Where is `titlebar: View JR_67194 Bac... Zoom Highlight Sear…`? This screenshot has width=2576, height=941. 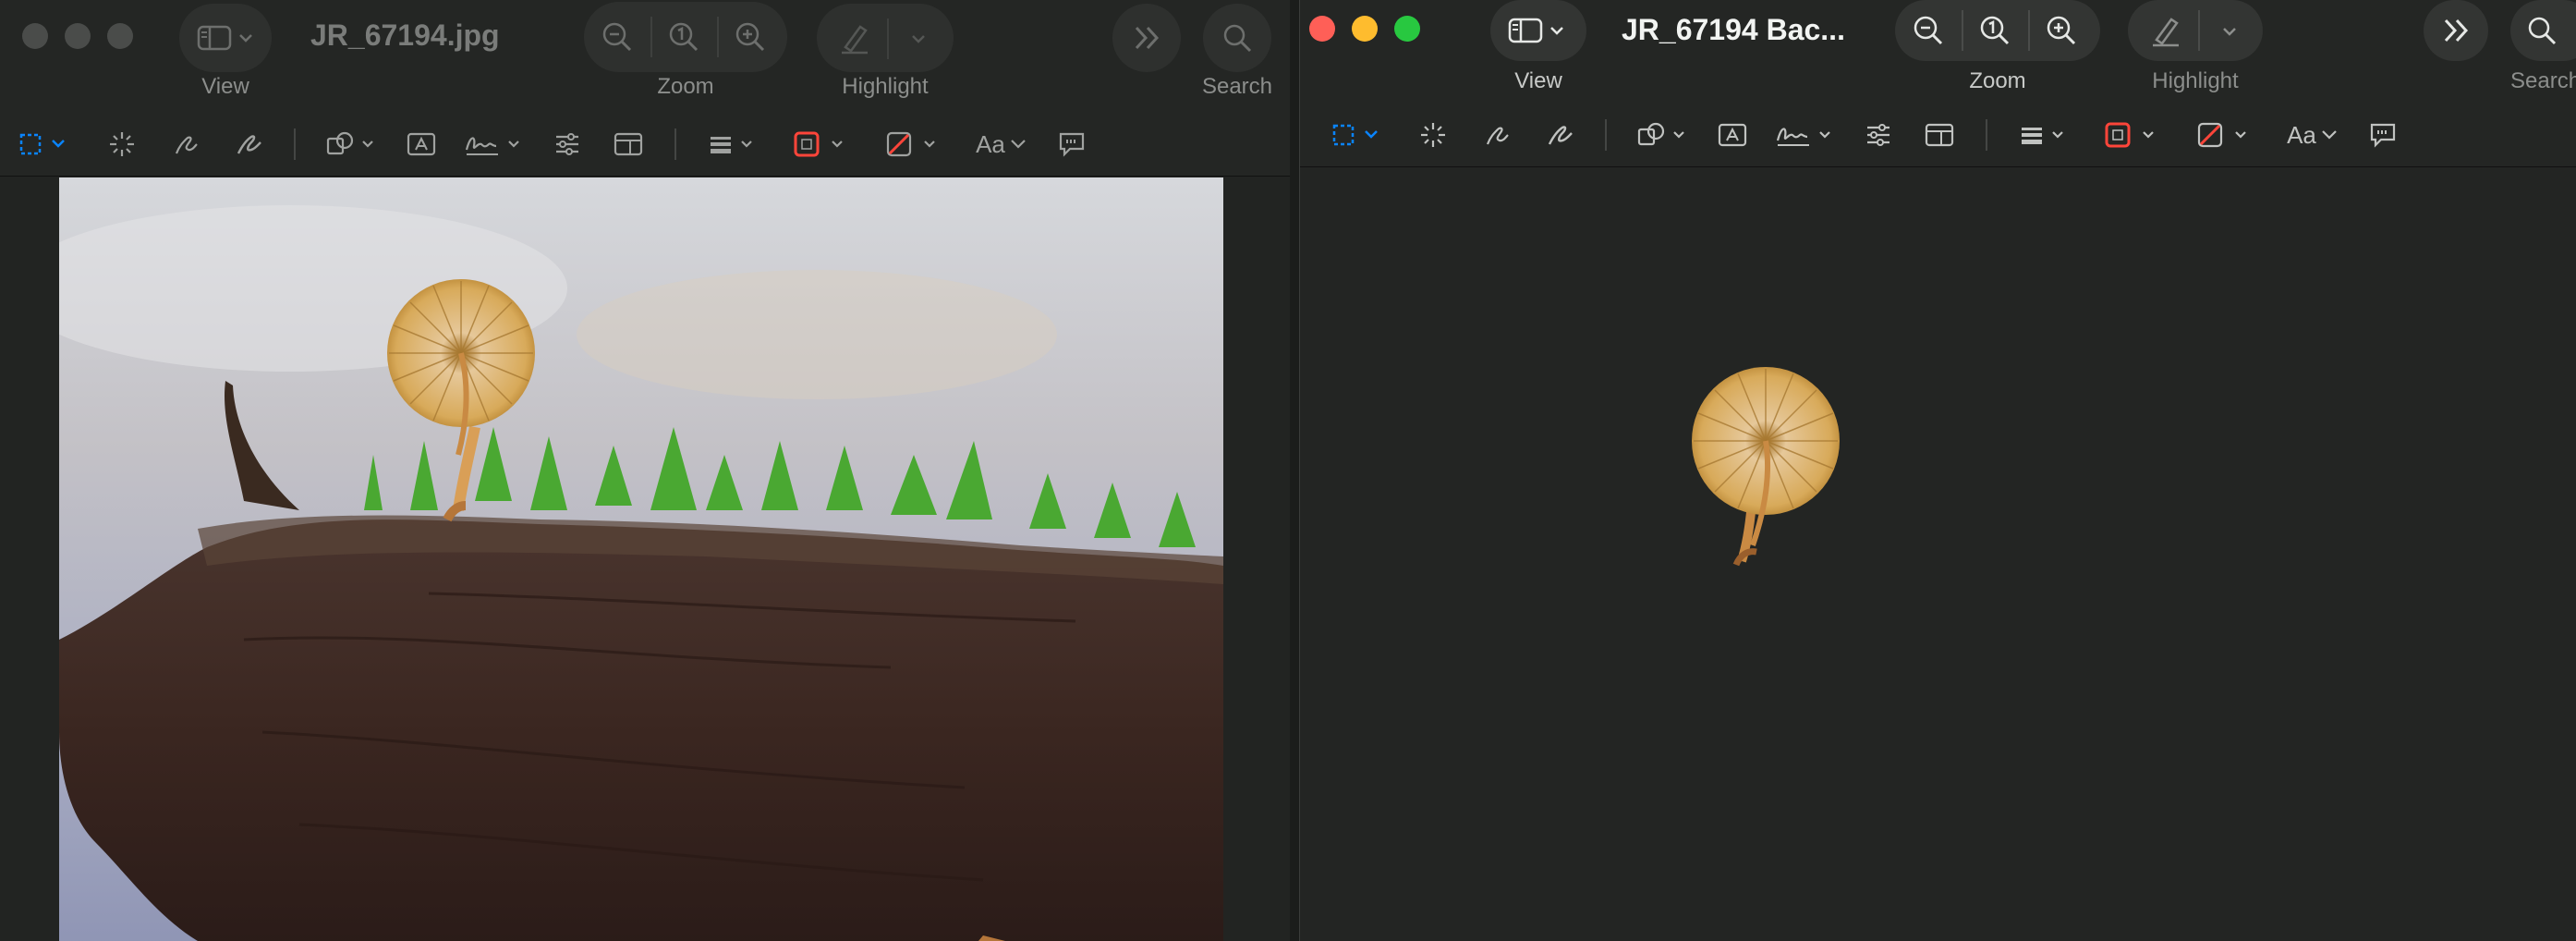
titlebar: View JR_67194 Bac... Zoom Highlight Sear… is located at coordinates (1938, 56).